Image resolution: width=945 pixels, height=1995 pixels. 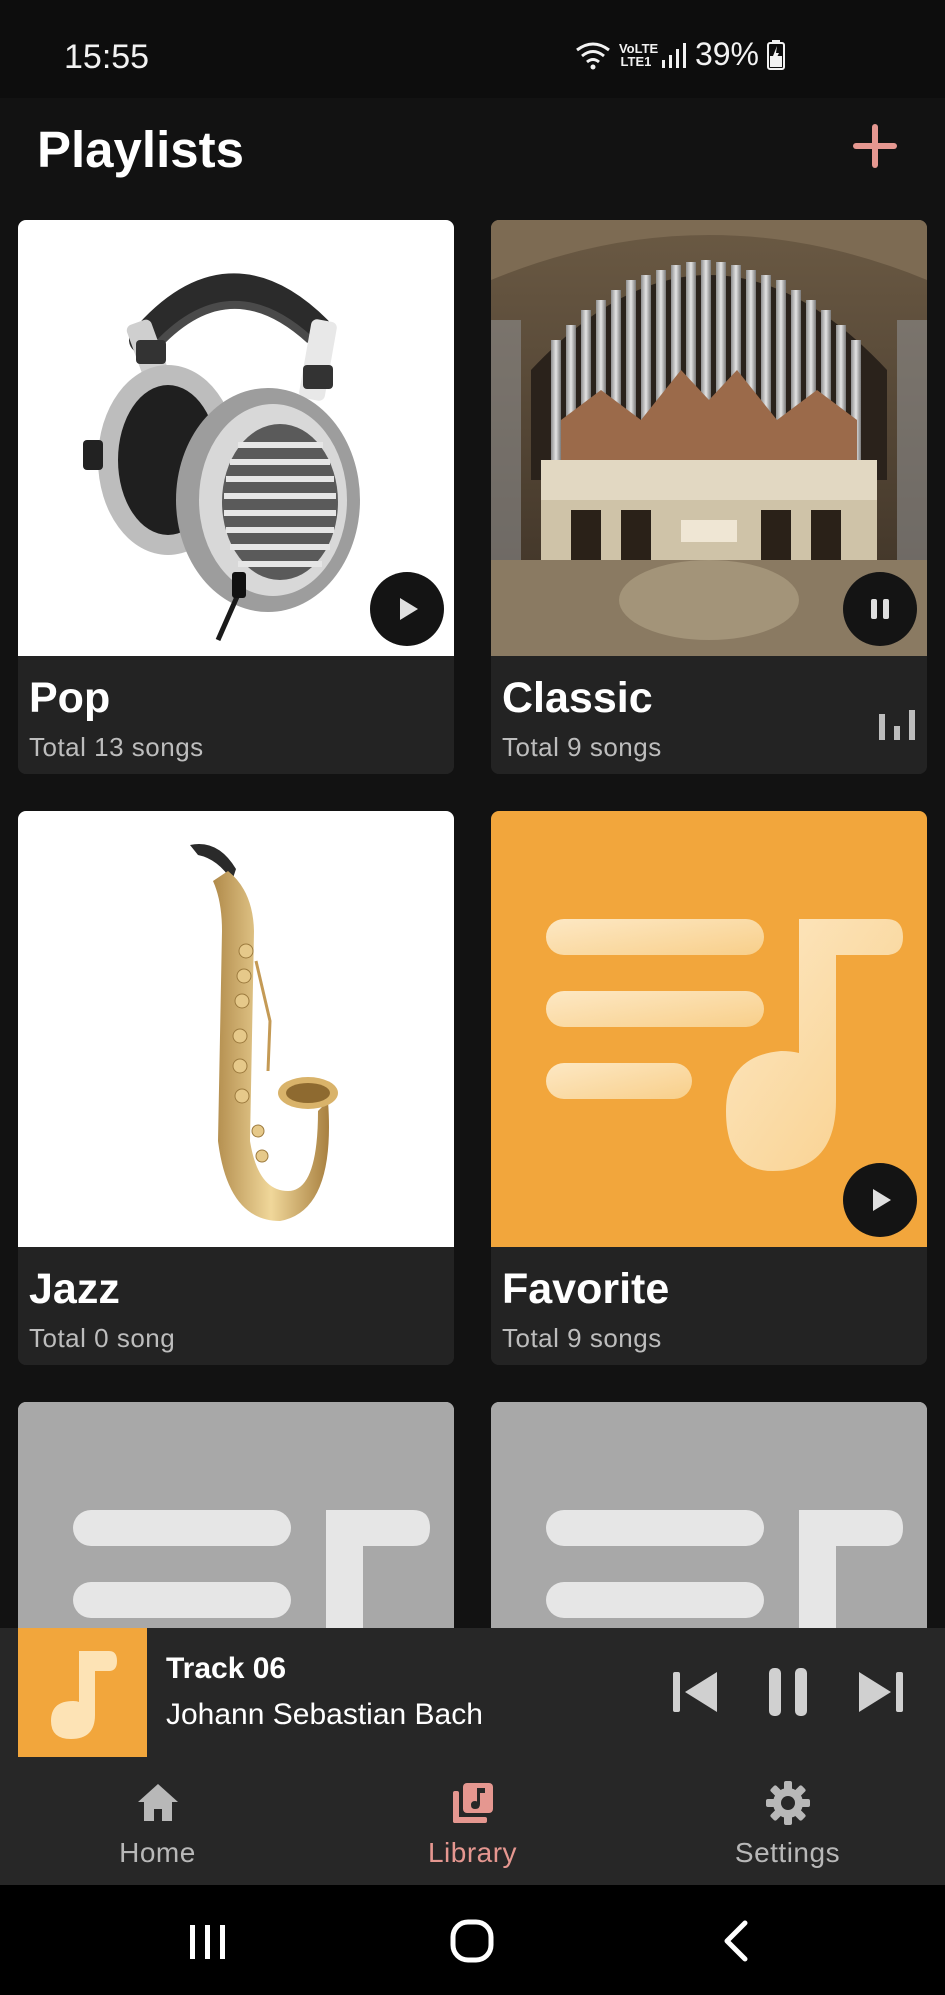 What do you see at coordinates (157, 1802) in the screenshot?
I see `home-icon` at bounding box center [157, 1802].